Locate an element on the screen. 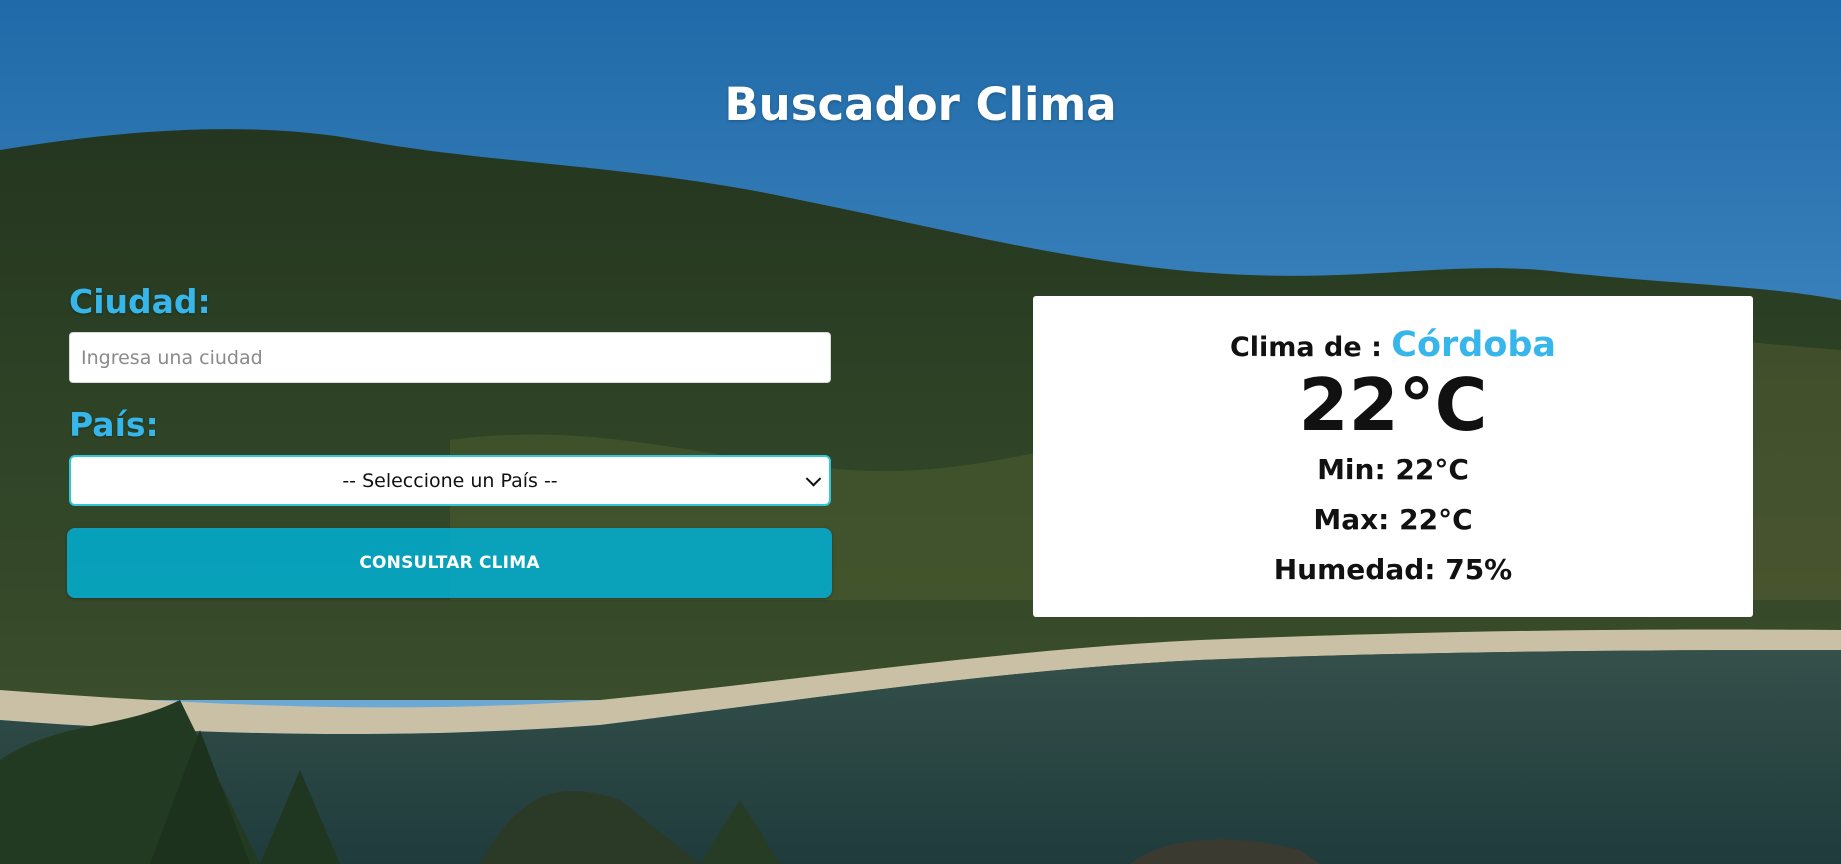 This screenshot has height=864, width=1841. max-temperature: Max: 22°C is located at coordinates (1393, 519).